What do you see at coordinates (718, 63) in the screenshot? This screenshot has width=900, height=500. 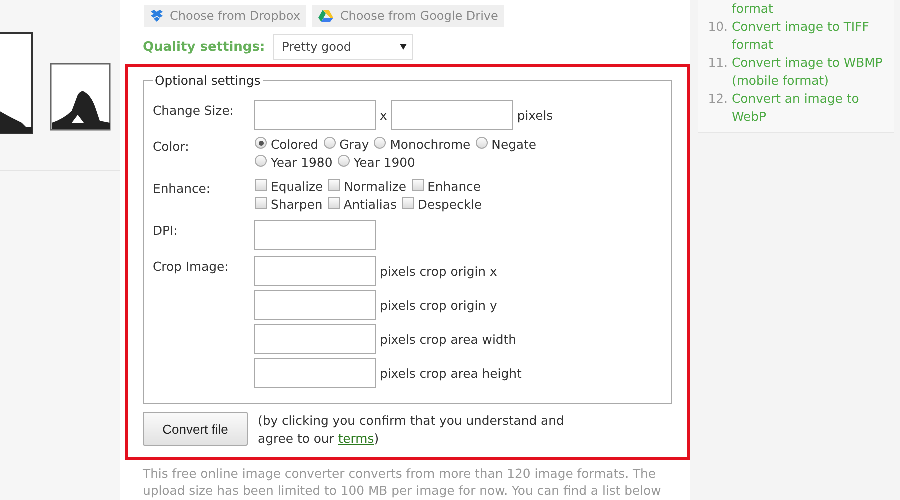 I see `list-number: 11.` at bounding box center [718, 63].